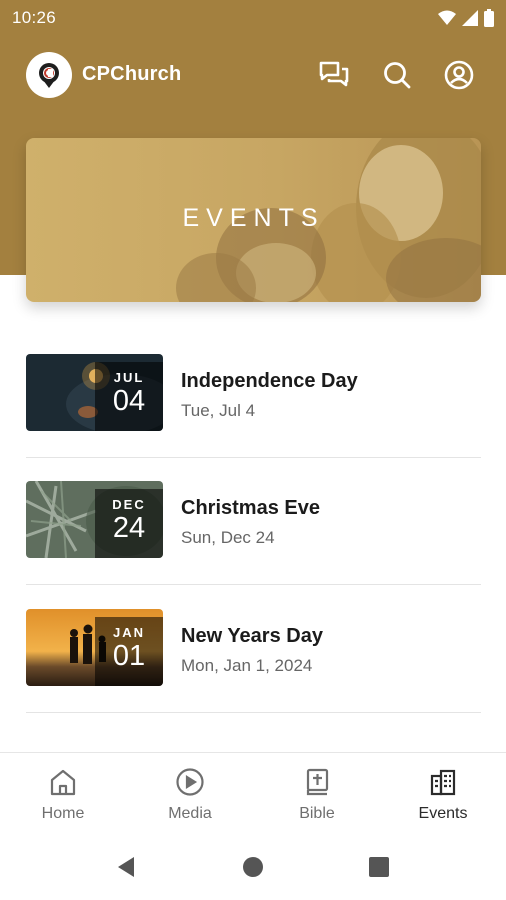 The width and height of the screenshot is (506, 900). What do you see at coordinates (129, 656) in the screenshot?
I see `event-day: 01` at bounding box center [129, 656].